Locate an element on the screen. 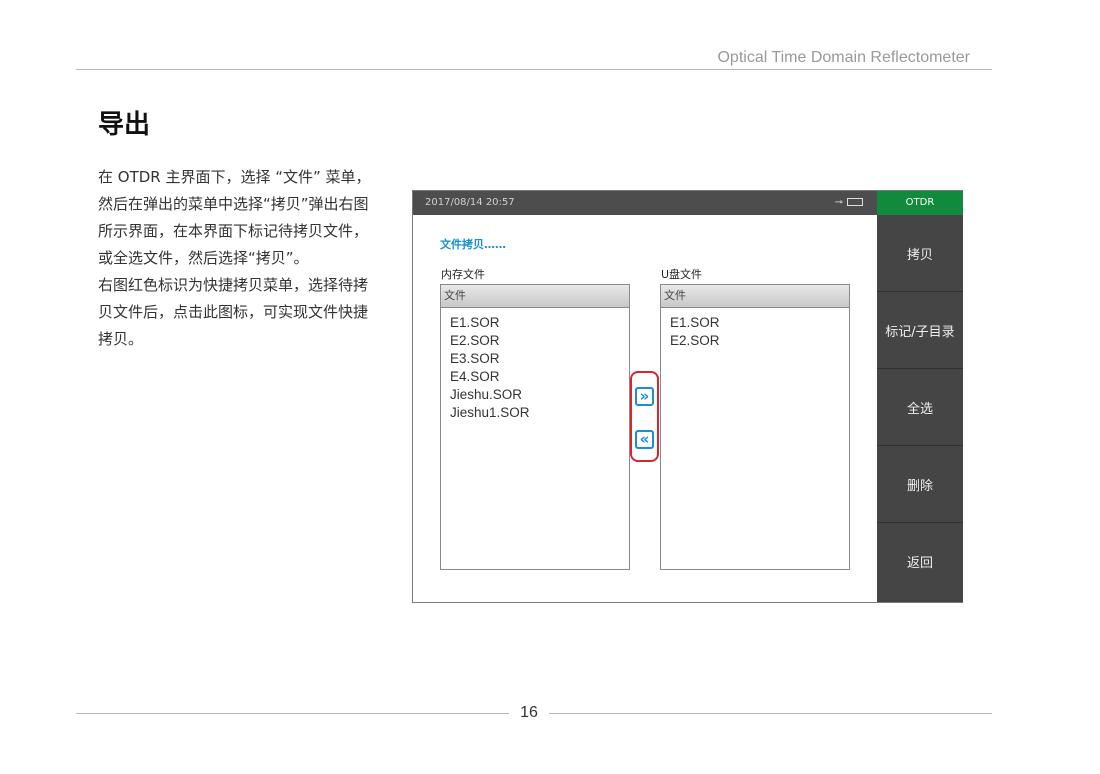 The height and width of the screenshot is (774, 1100). footer-divider-right is located at coordinates (770, 713).